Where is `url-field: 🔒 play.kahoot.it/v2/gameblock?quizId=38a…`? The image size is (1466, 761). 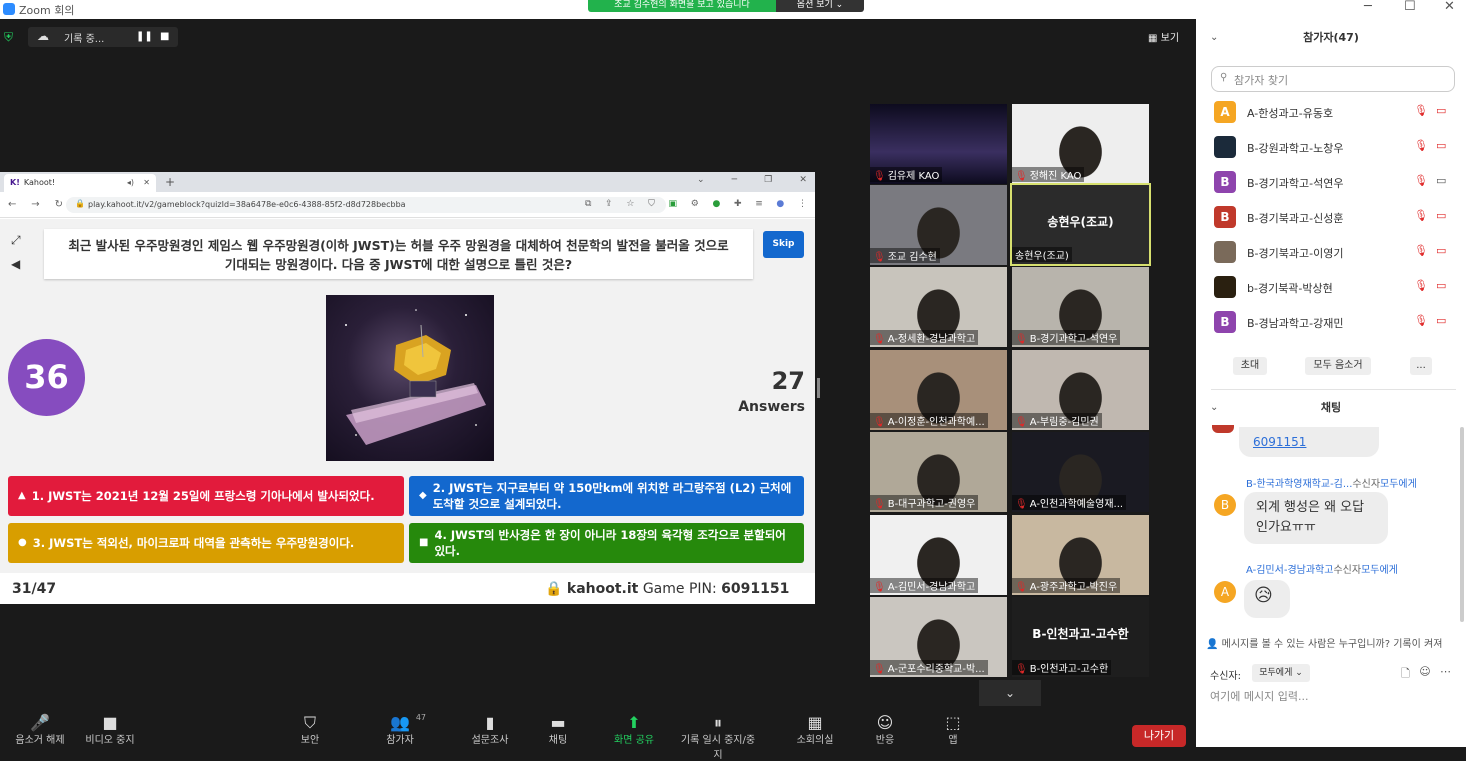 url-field: 🔒 play.kahoot.it/v2/gameblock?quizId=38a… is located at coordinates (366, 205).